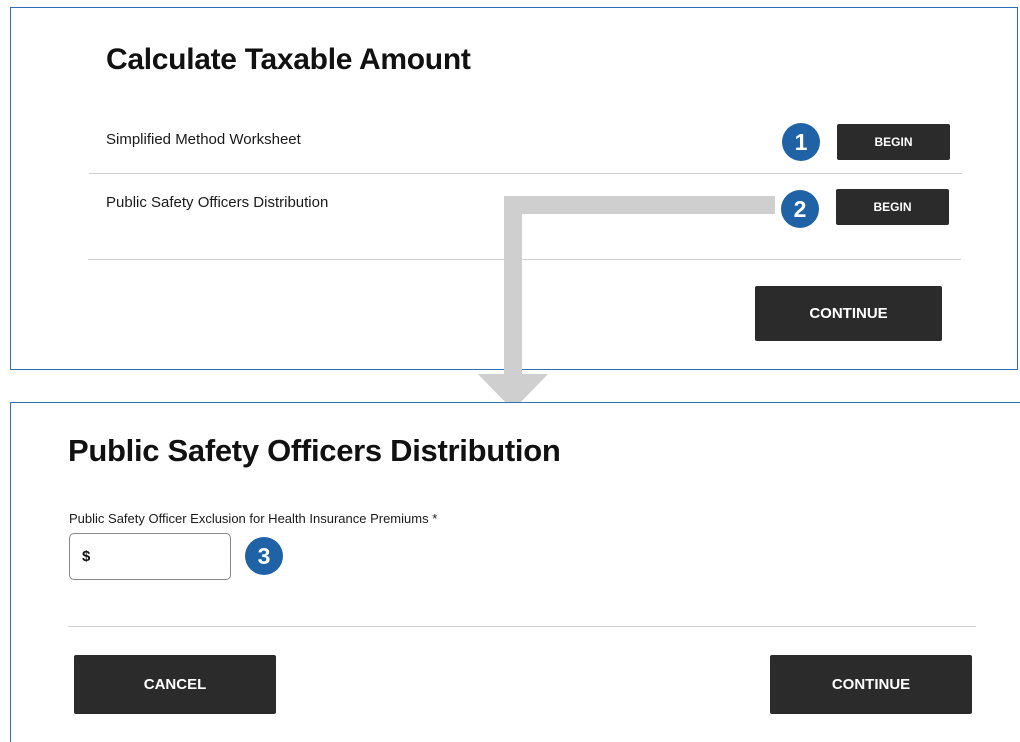  I want to click on page-title: Calculate Taxable Amount, so click(288, 59).